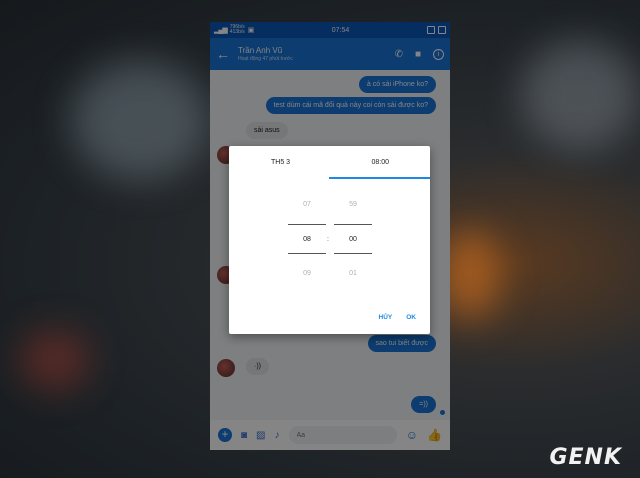 The width and height of the screenshot is (640, 478). I want to click on tab-time: 08:00, so click(380, 162).